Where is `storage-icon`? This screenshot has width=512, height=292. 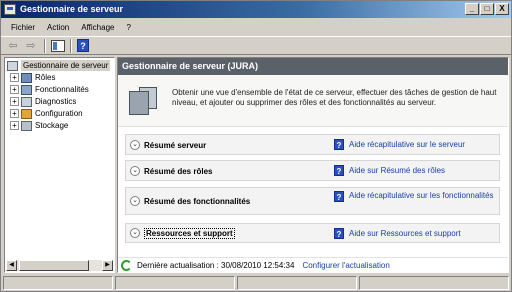
storage-icon is located at coordinates (26, 125).